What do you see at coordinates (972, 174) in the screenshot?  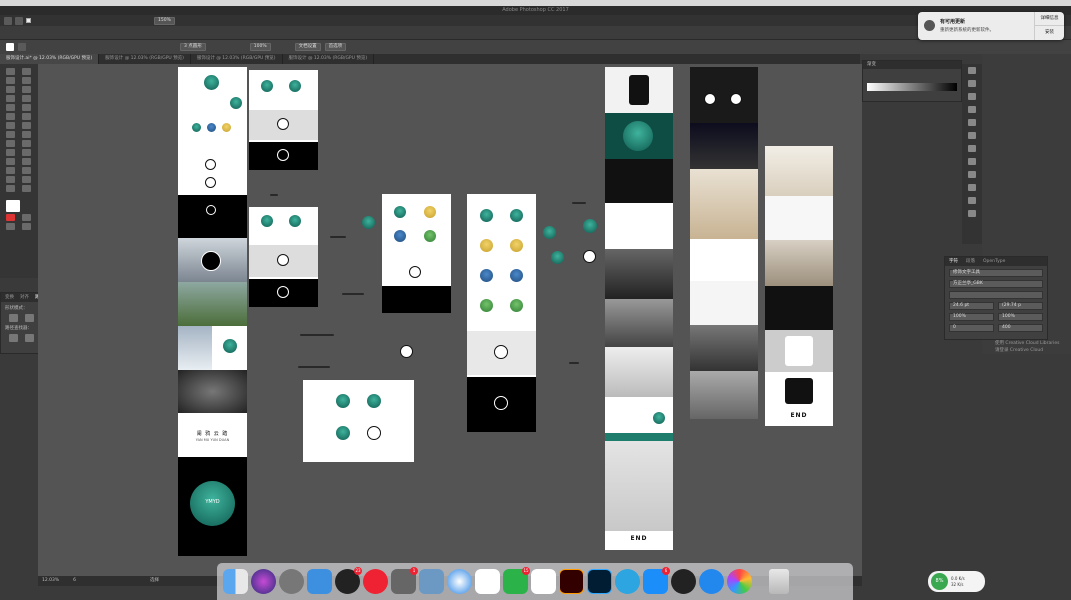 I see `graphic-styles-icon` at bounding box center [972, 174].